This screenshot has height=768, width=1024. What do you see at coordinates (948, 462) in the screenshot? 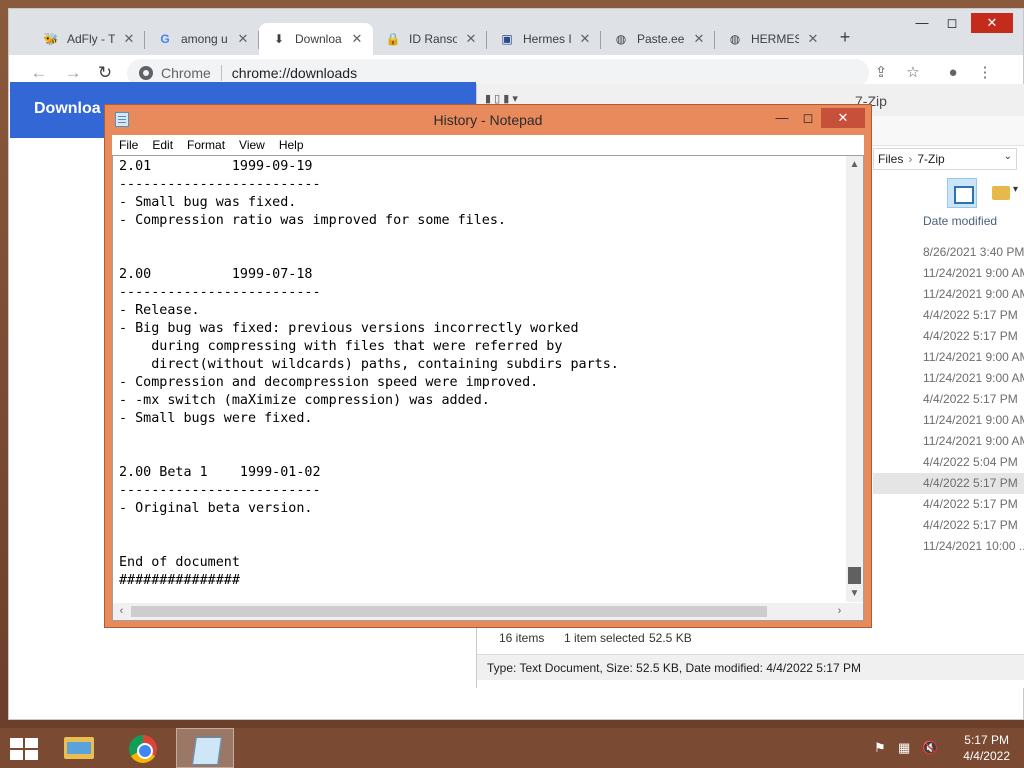
I see `file-row: 4/4/2022 5:04 PM` at bounding box center [948, 462].